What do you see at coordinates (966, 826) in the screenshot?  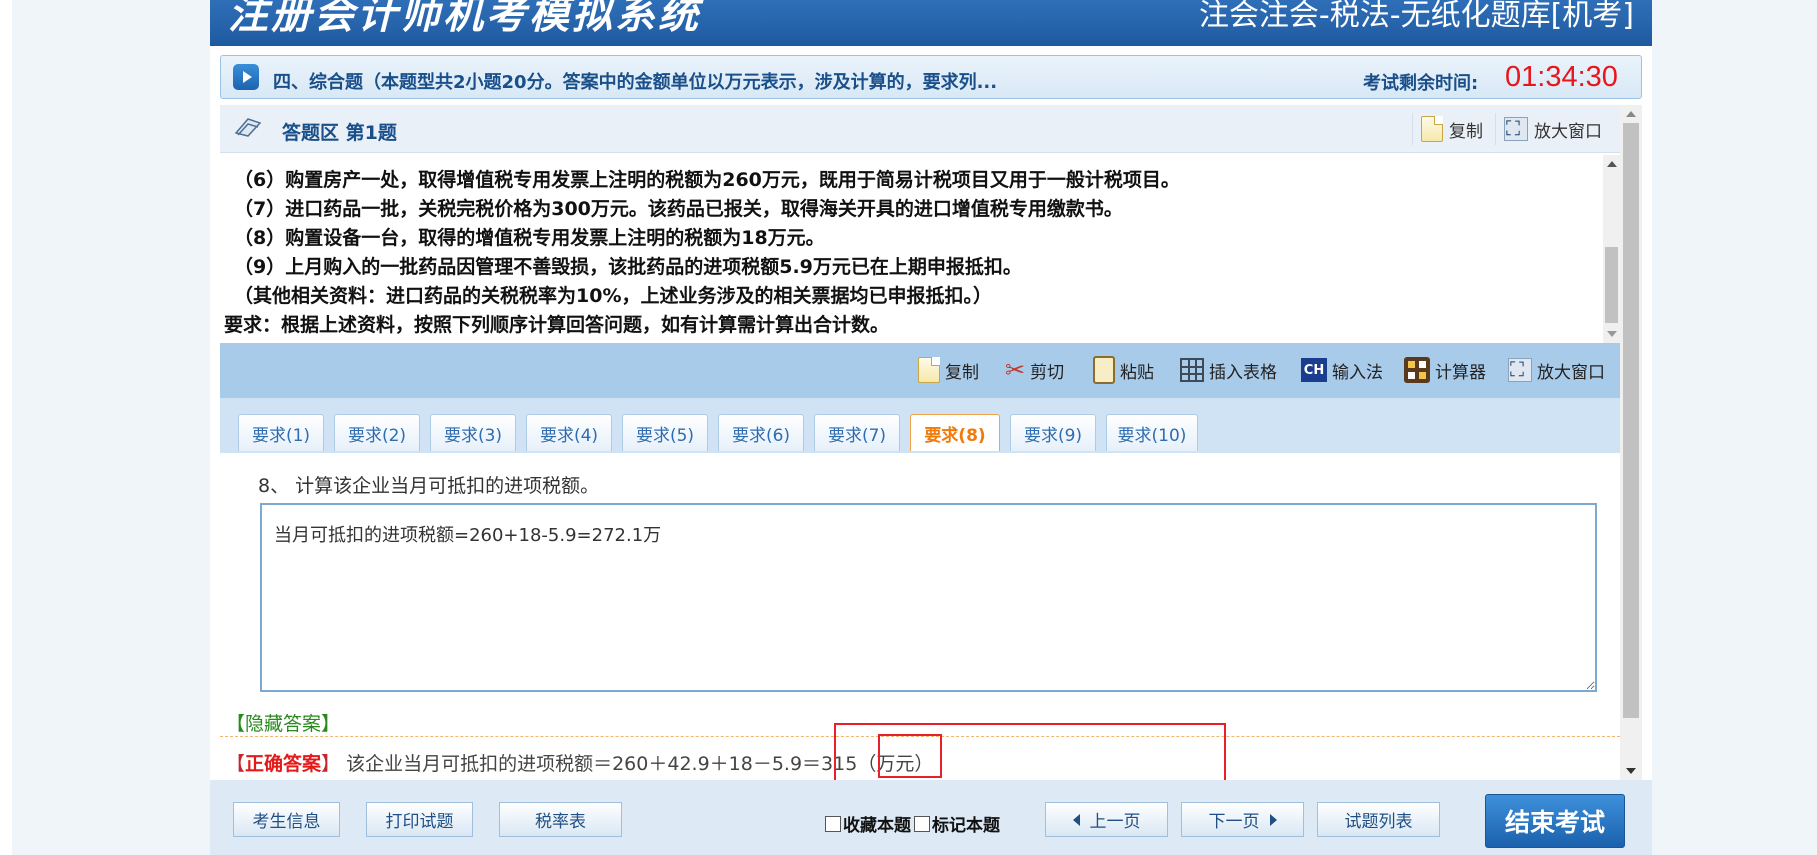 I see `mark-label: 标记本题` at bounding box center [966, 826].